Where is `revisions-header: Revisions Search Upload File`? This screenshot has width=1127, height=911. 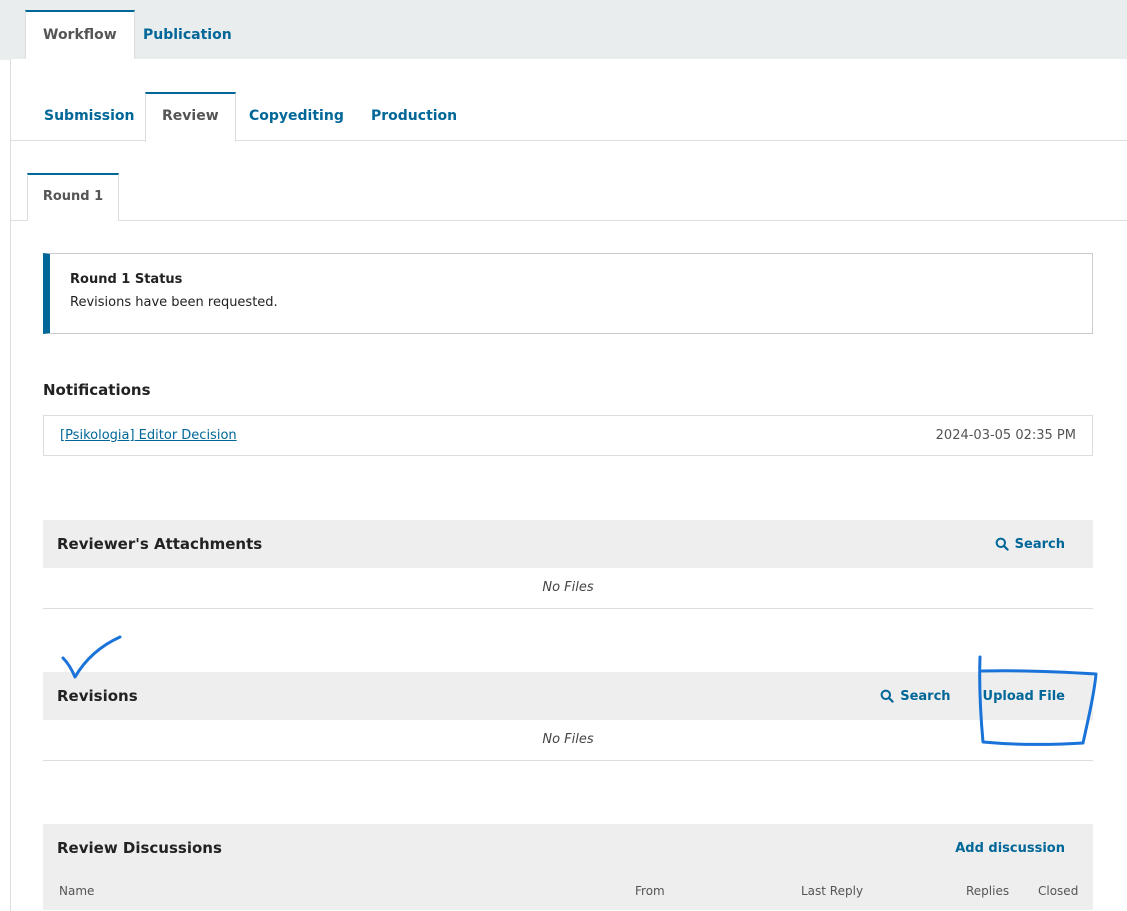
revisions-header: Revisions Search Upload File is located at coordinates (568, 696).